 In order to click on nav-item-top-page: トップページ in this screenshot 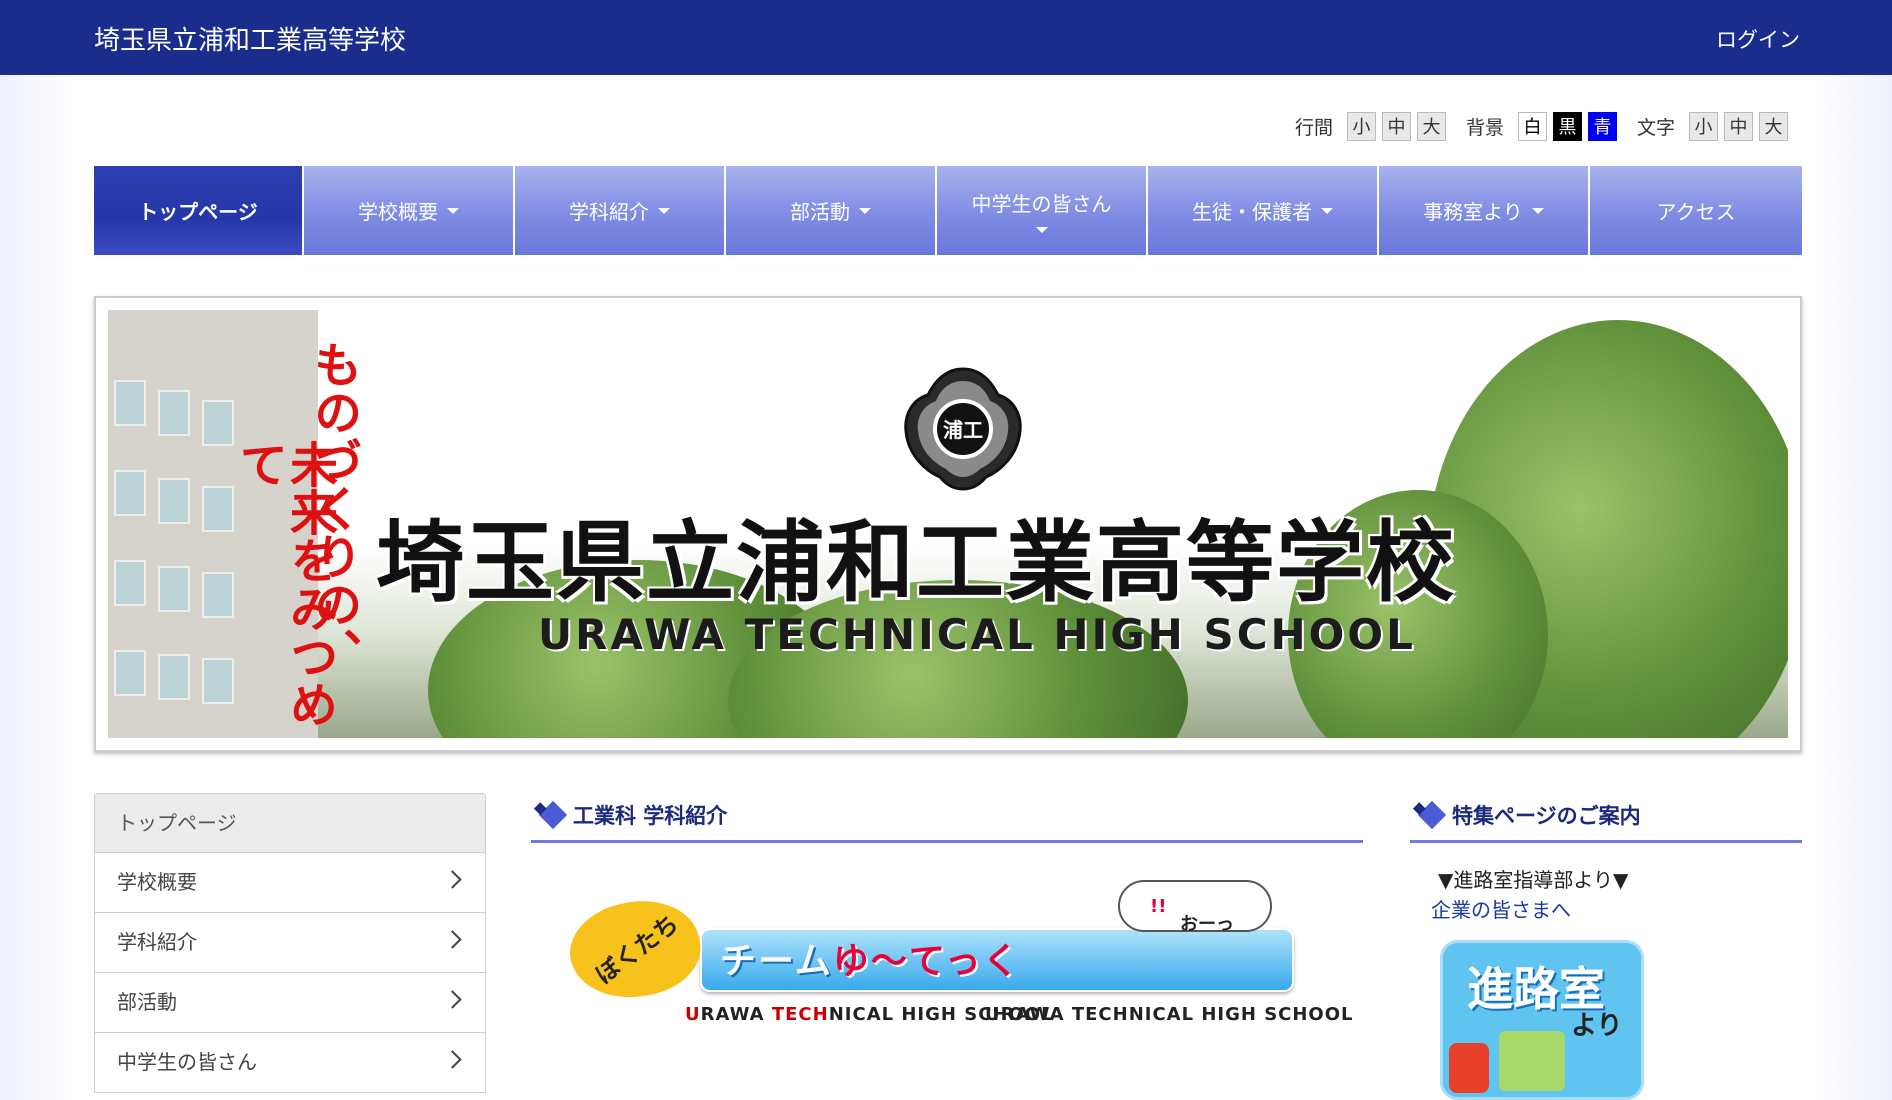, I will do `click(199, 210)`.